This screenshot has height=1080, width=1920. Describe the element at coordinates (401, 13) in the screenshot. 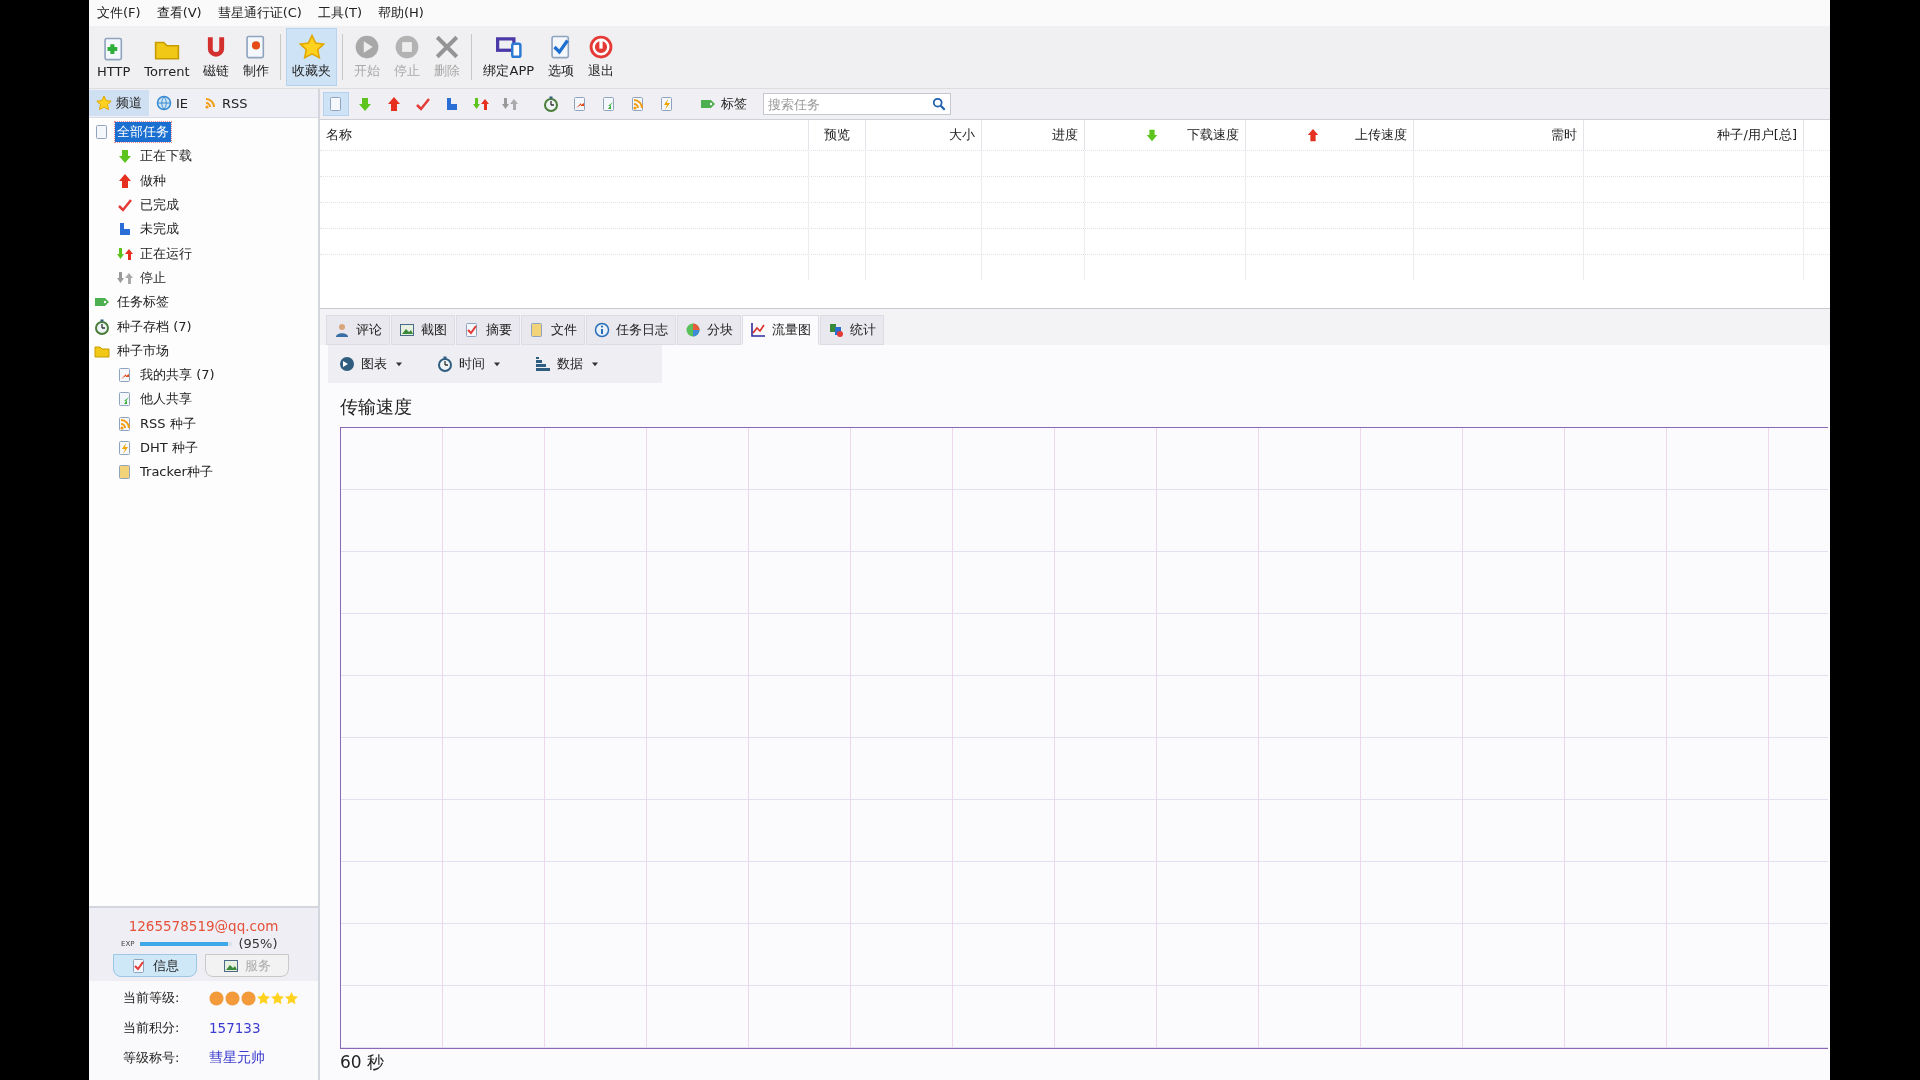

I see `menu-item: 帮助(H)` at that location.